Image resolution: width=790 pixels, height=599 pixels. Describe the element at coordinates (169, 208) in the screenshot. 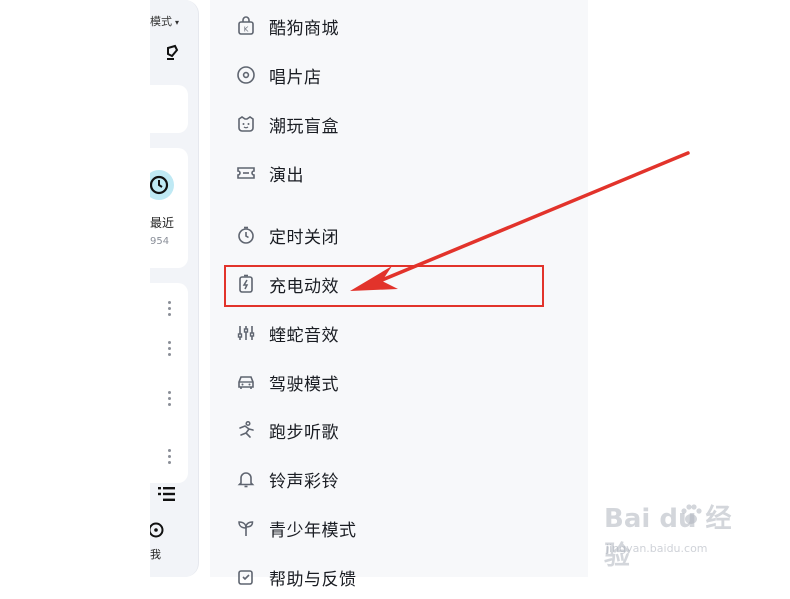

I see `recent-card: 最近 954` at that location.